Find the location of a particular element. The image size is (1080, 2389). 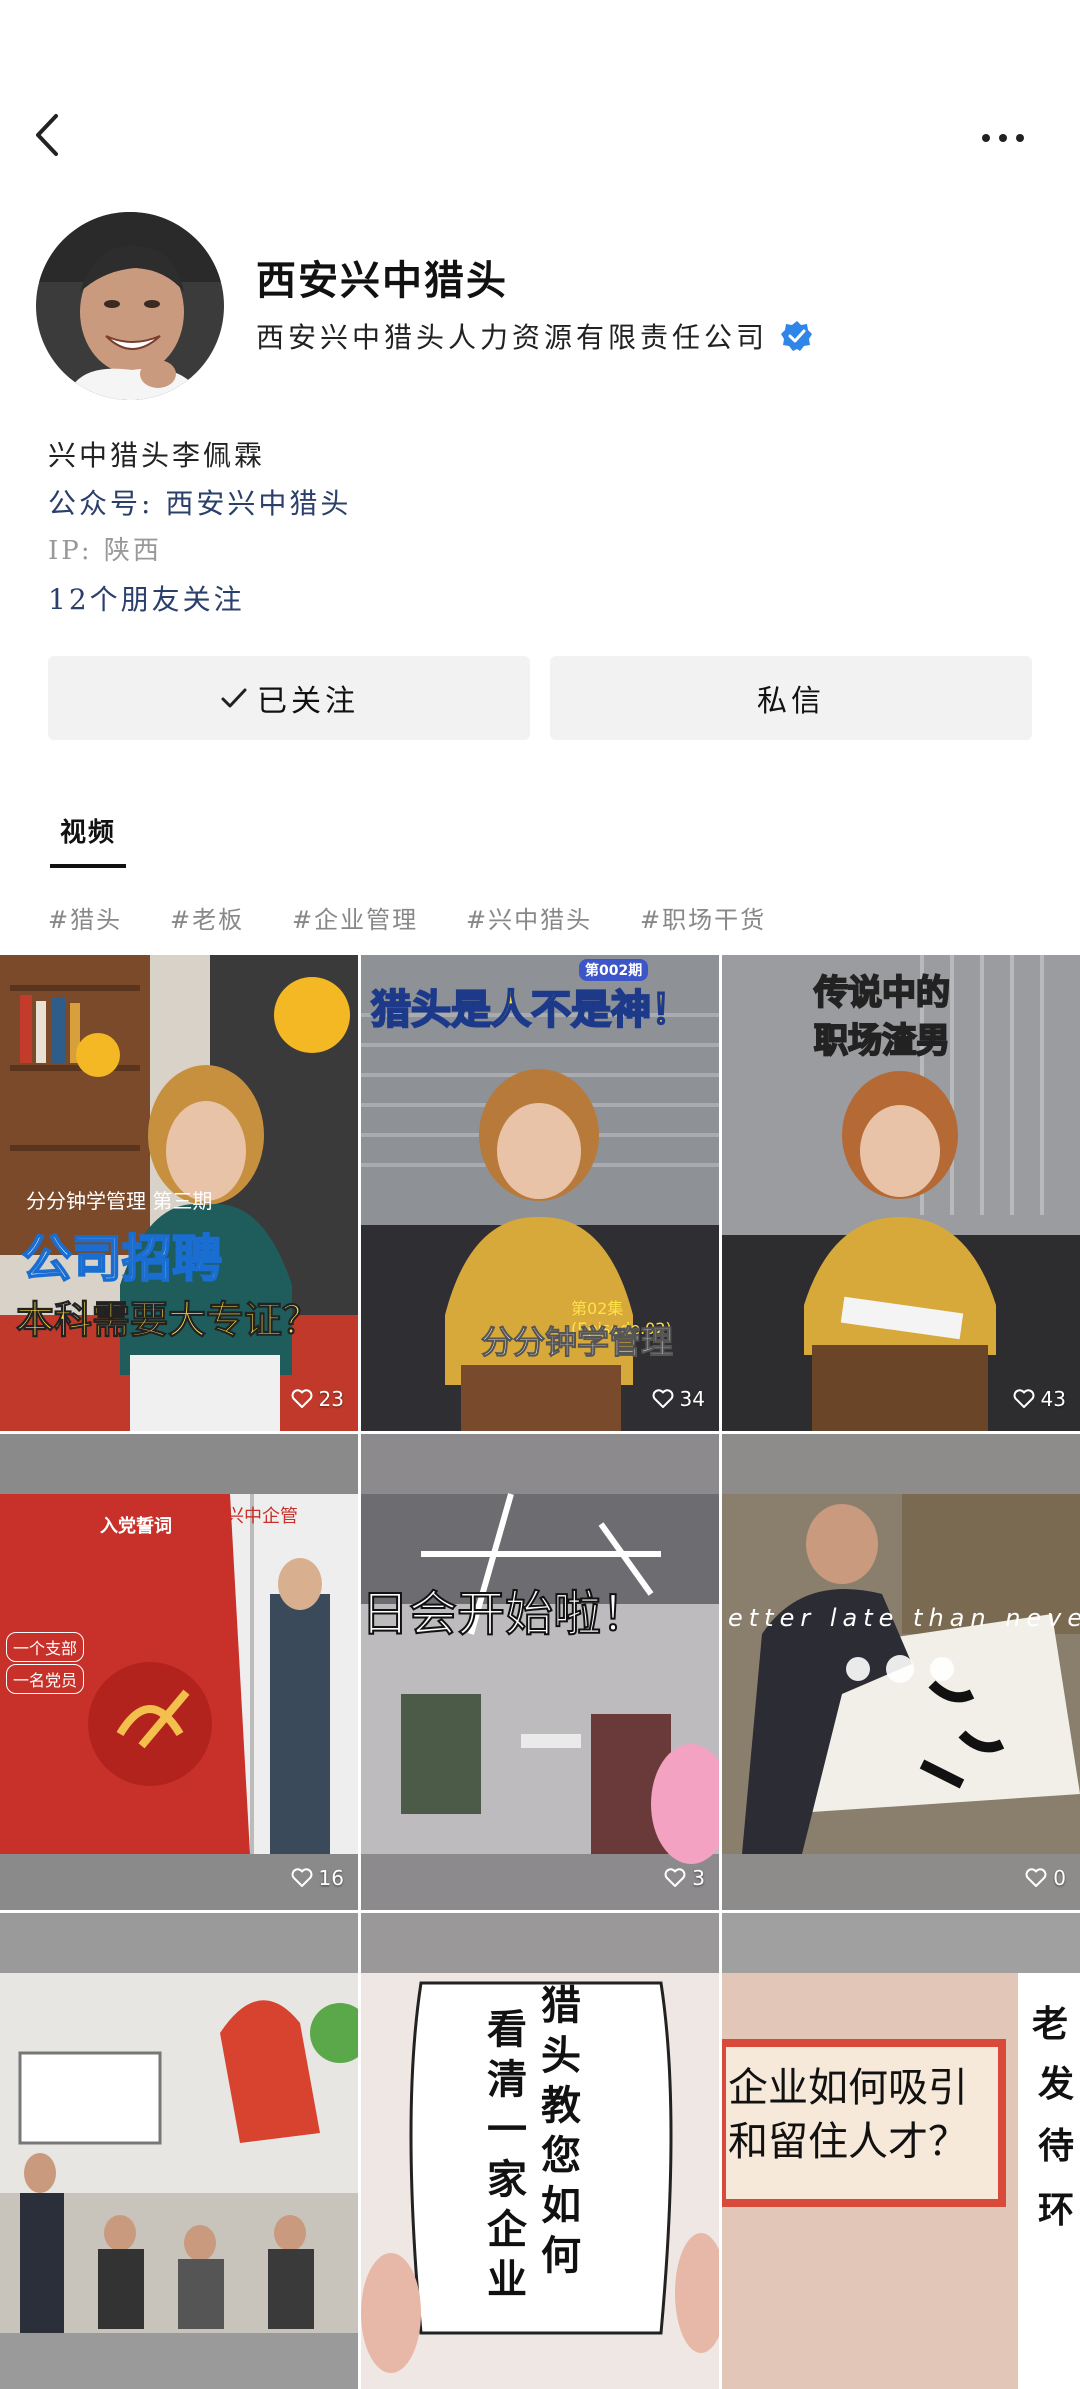

video-thumbnail: 企业如何吸引 和留住人才？ 老 发 待 环 is located at coordinates (901, 2151).